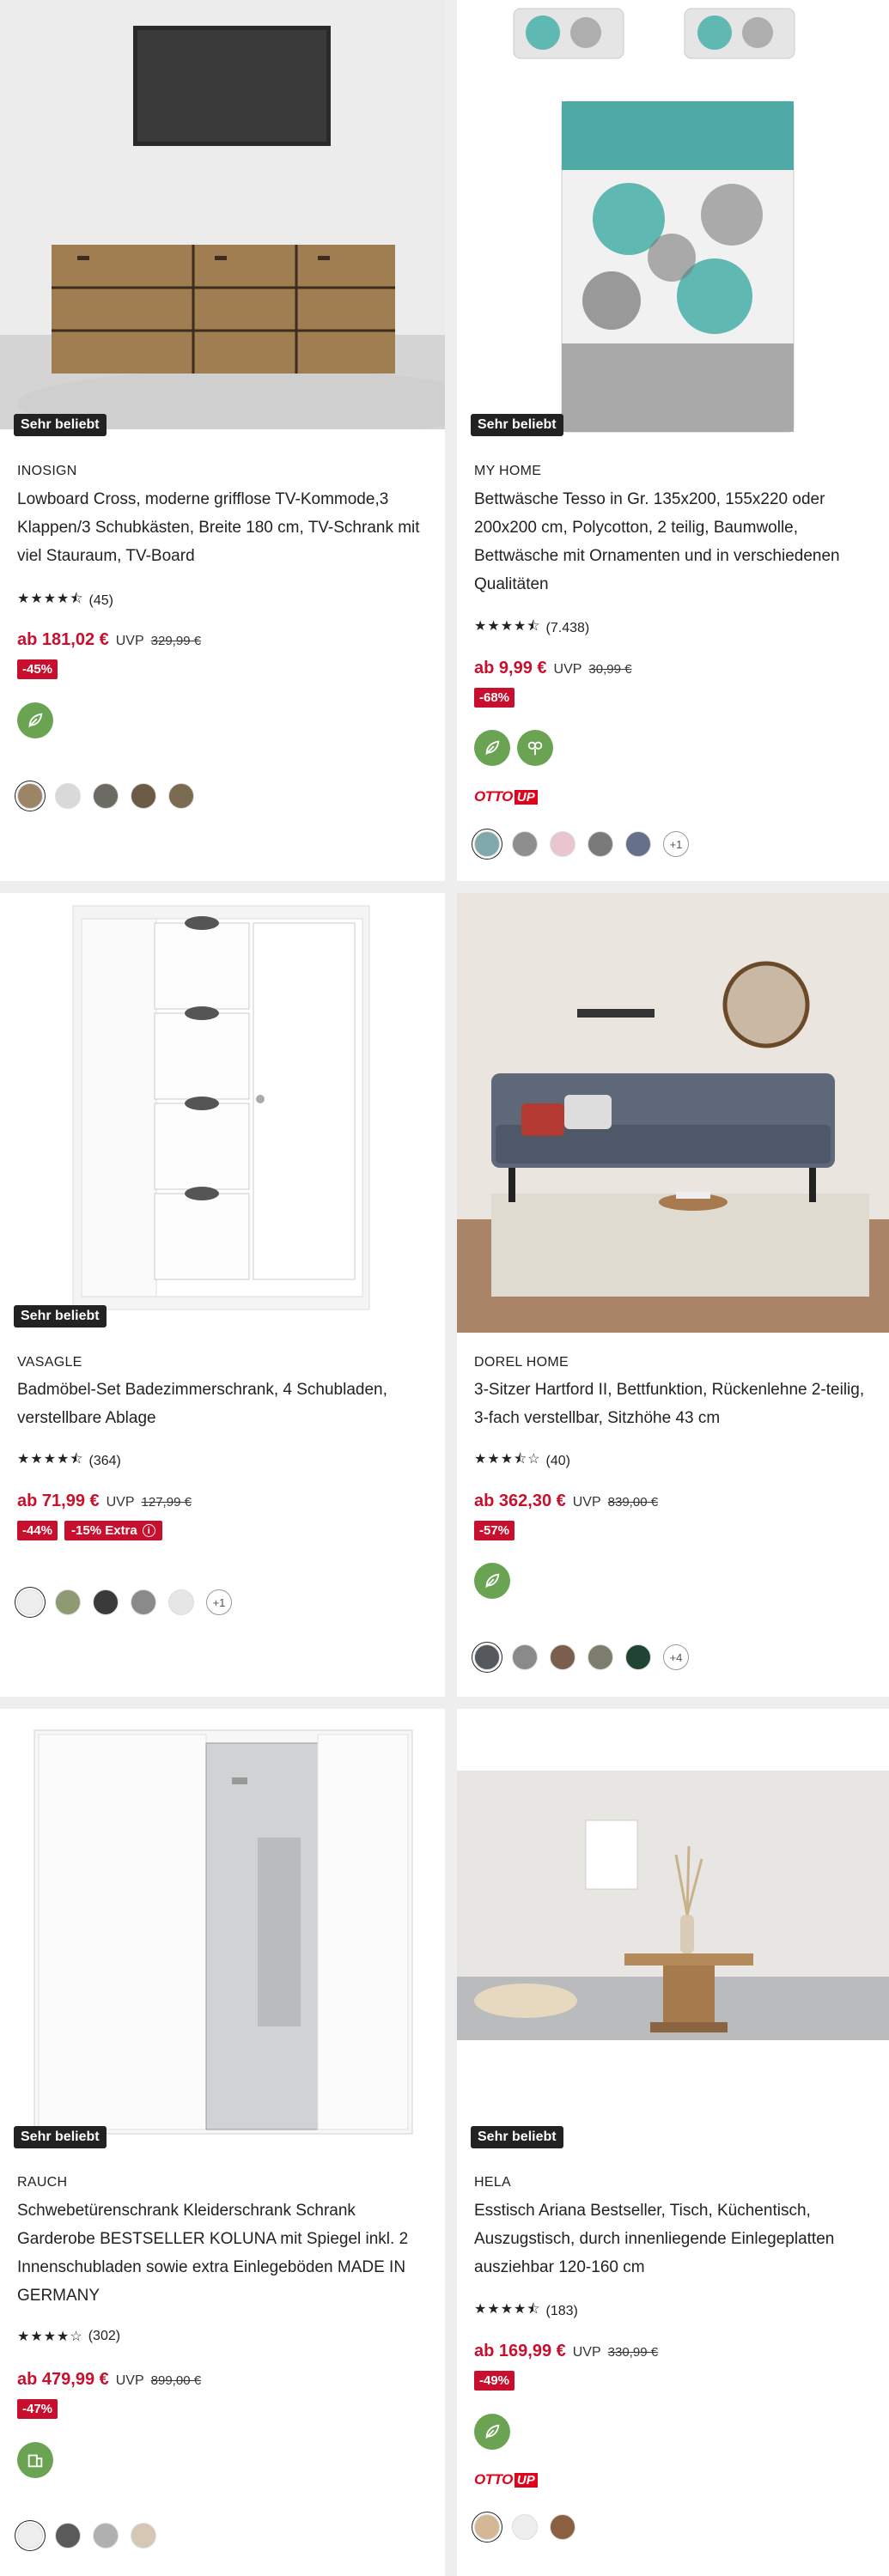  Describe the element at coordinates (63, 2379) in the screenshot. I see `current-price: ab 479,99 €` at that location.